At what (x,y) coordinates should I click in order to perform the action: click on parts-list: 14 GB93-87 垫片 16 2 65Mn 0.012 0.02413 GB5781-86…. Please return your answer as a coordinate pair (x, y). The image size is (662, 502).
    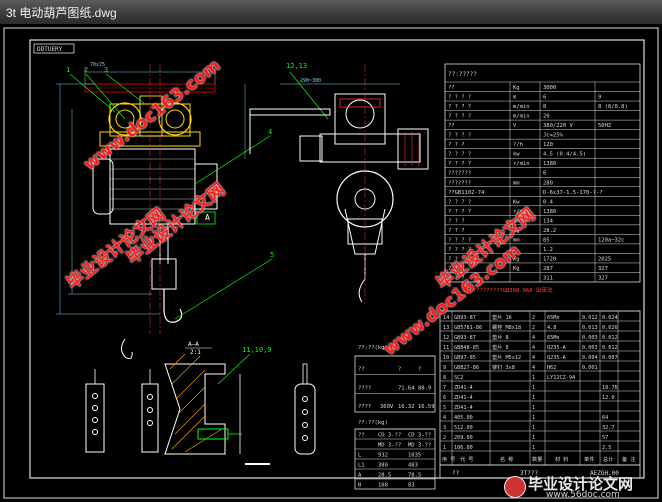
    Looking at the image, I should click on (540, 388).